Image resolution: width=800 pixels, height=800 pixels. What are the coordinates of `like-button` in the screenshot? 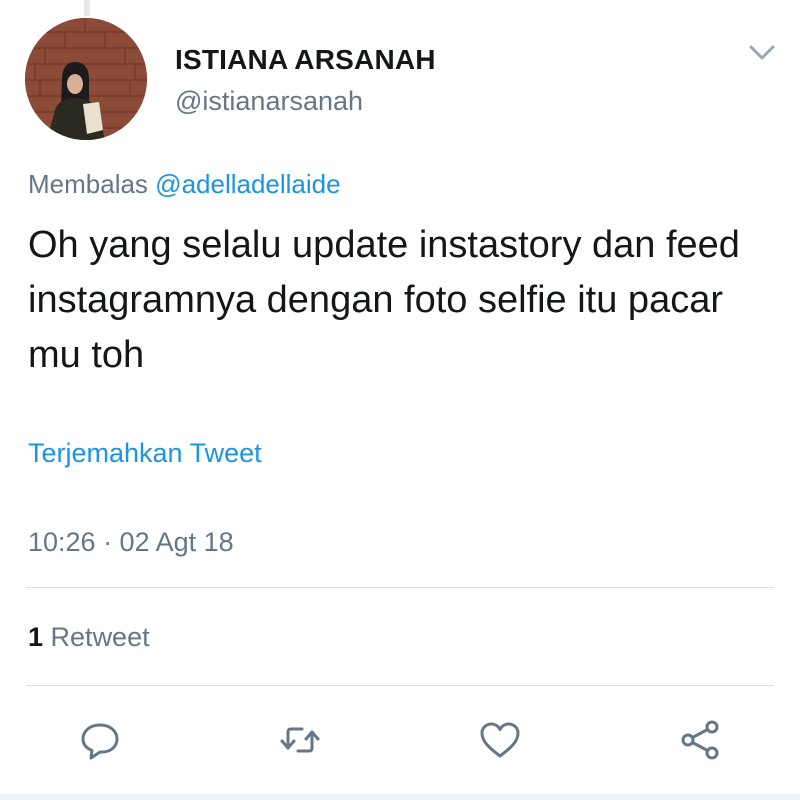 It's located at (500, 740).